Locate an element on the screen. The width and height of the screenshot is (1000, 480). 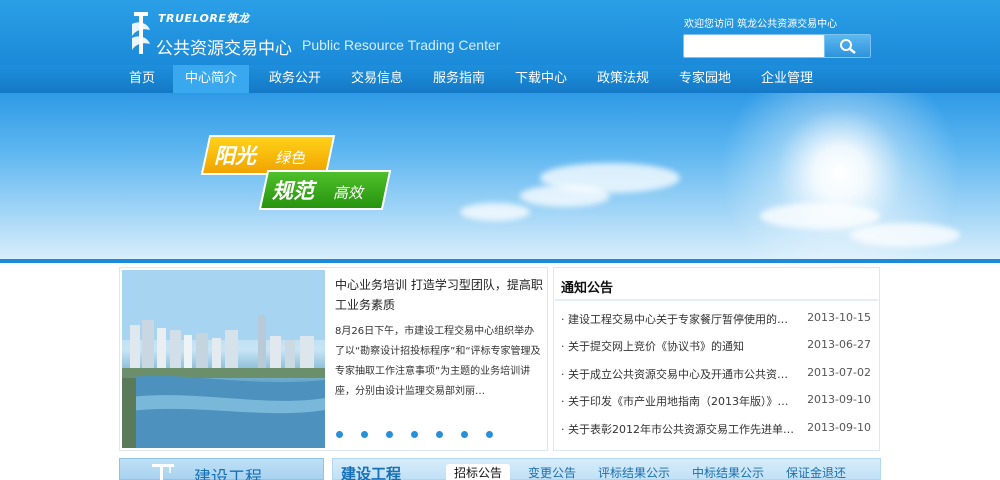
notice-item: · 建设工程交易中心关于专家餐厅暂停使用的… 2013-10-15 is located at coordinates (717, 321).